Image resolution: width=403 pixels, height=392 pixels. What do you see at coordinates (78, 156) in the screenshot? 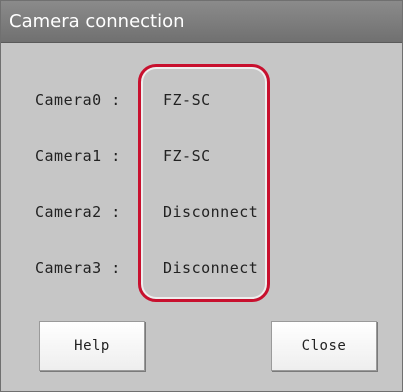
I see `camera1-label: Camera1 :` at bounding box center [78, 156].